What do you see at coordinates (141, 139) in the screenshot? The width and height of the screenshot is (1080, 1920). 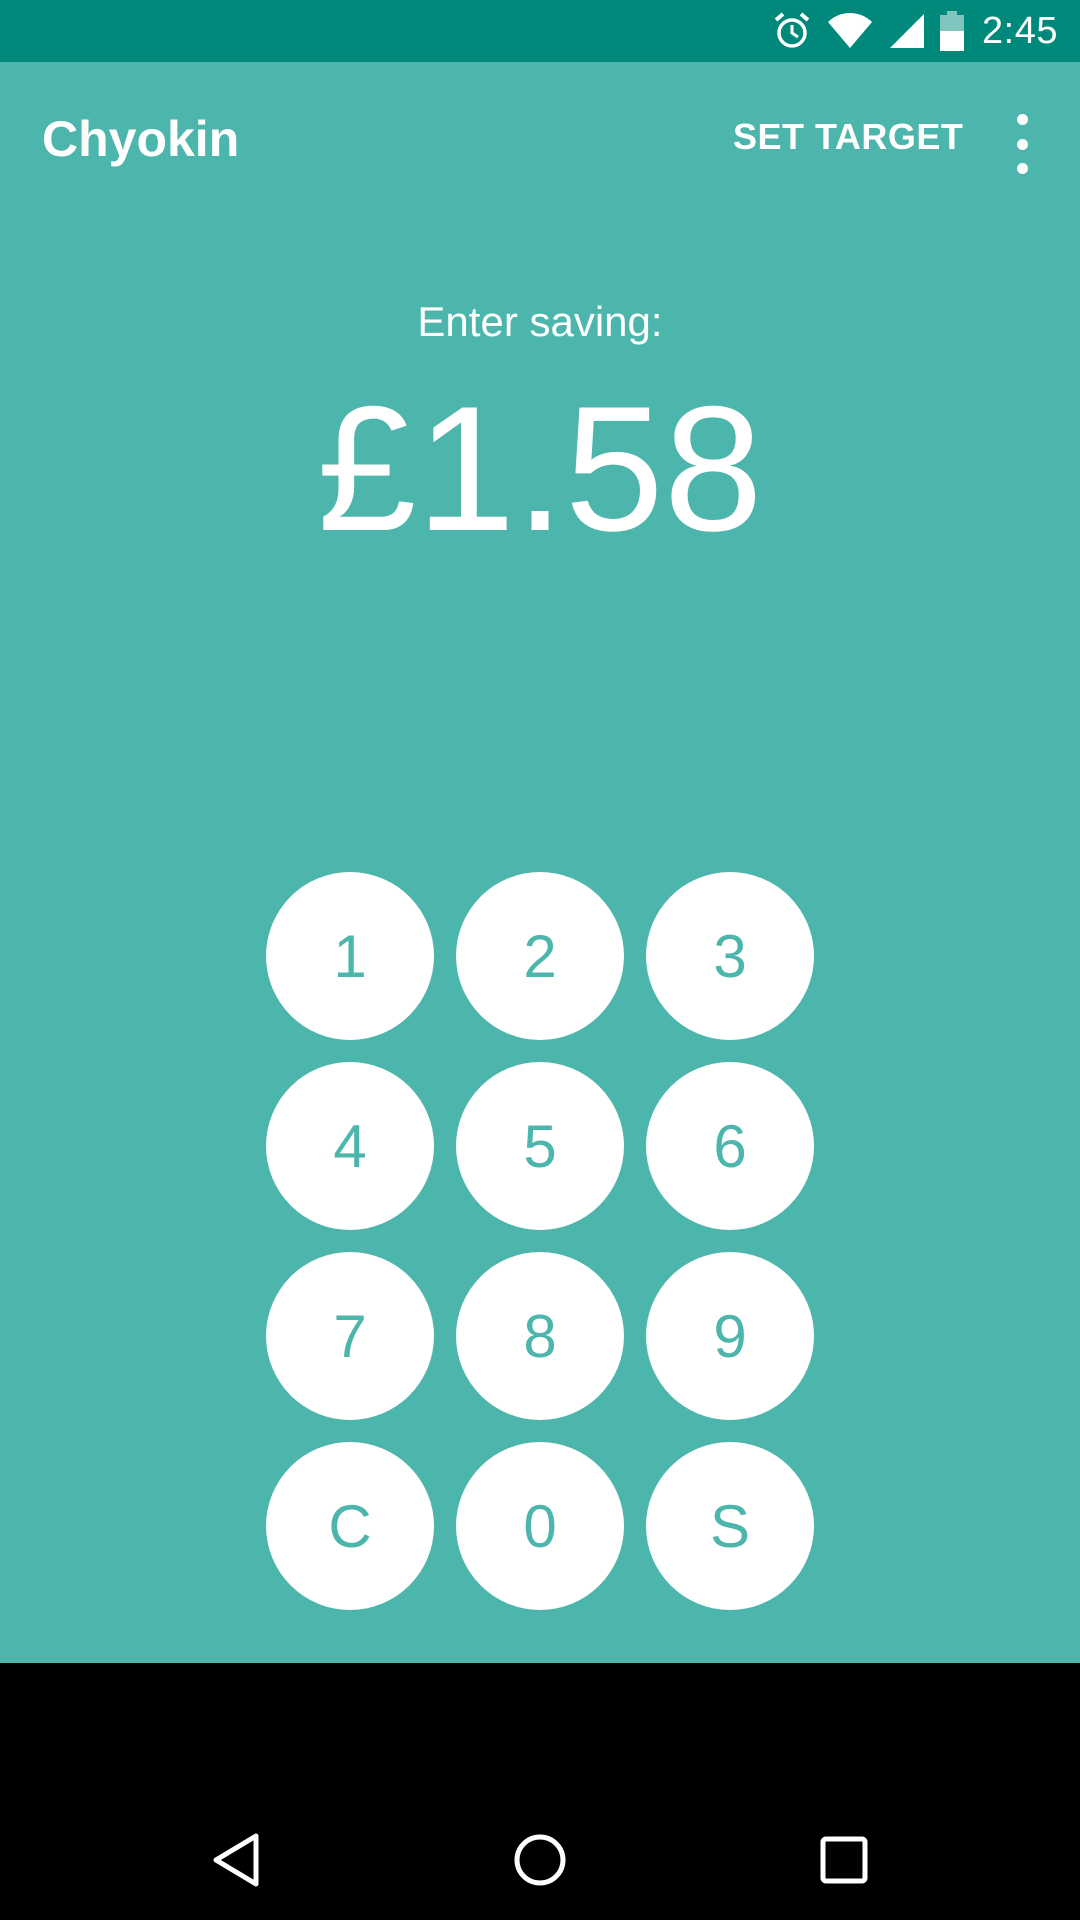 I see `app-title: Chyokin` at bounding box center [141, 139].